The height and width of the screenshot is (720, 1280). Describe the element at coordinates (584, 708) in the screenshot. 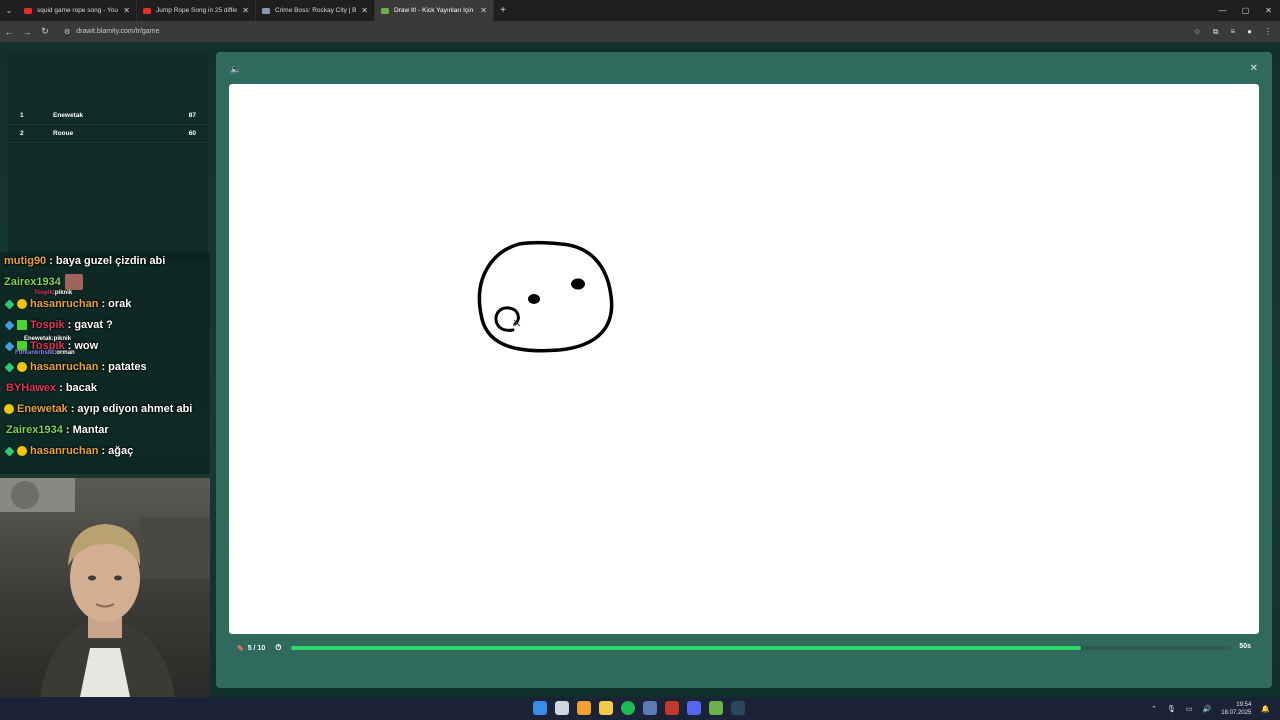

I see `widgets-icon` at that location.